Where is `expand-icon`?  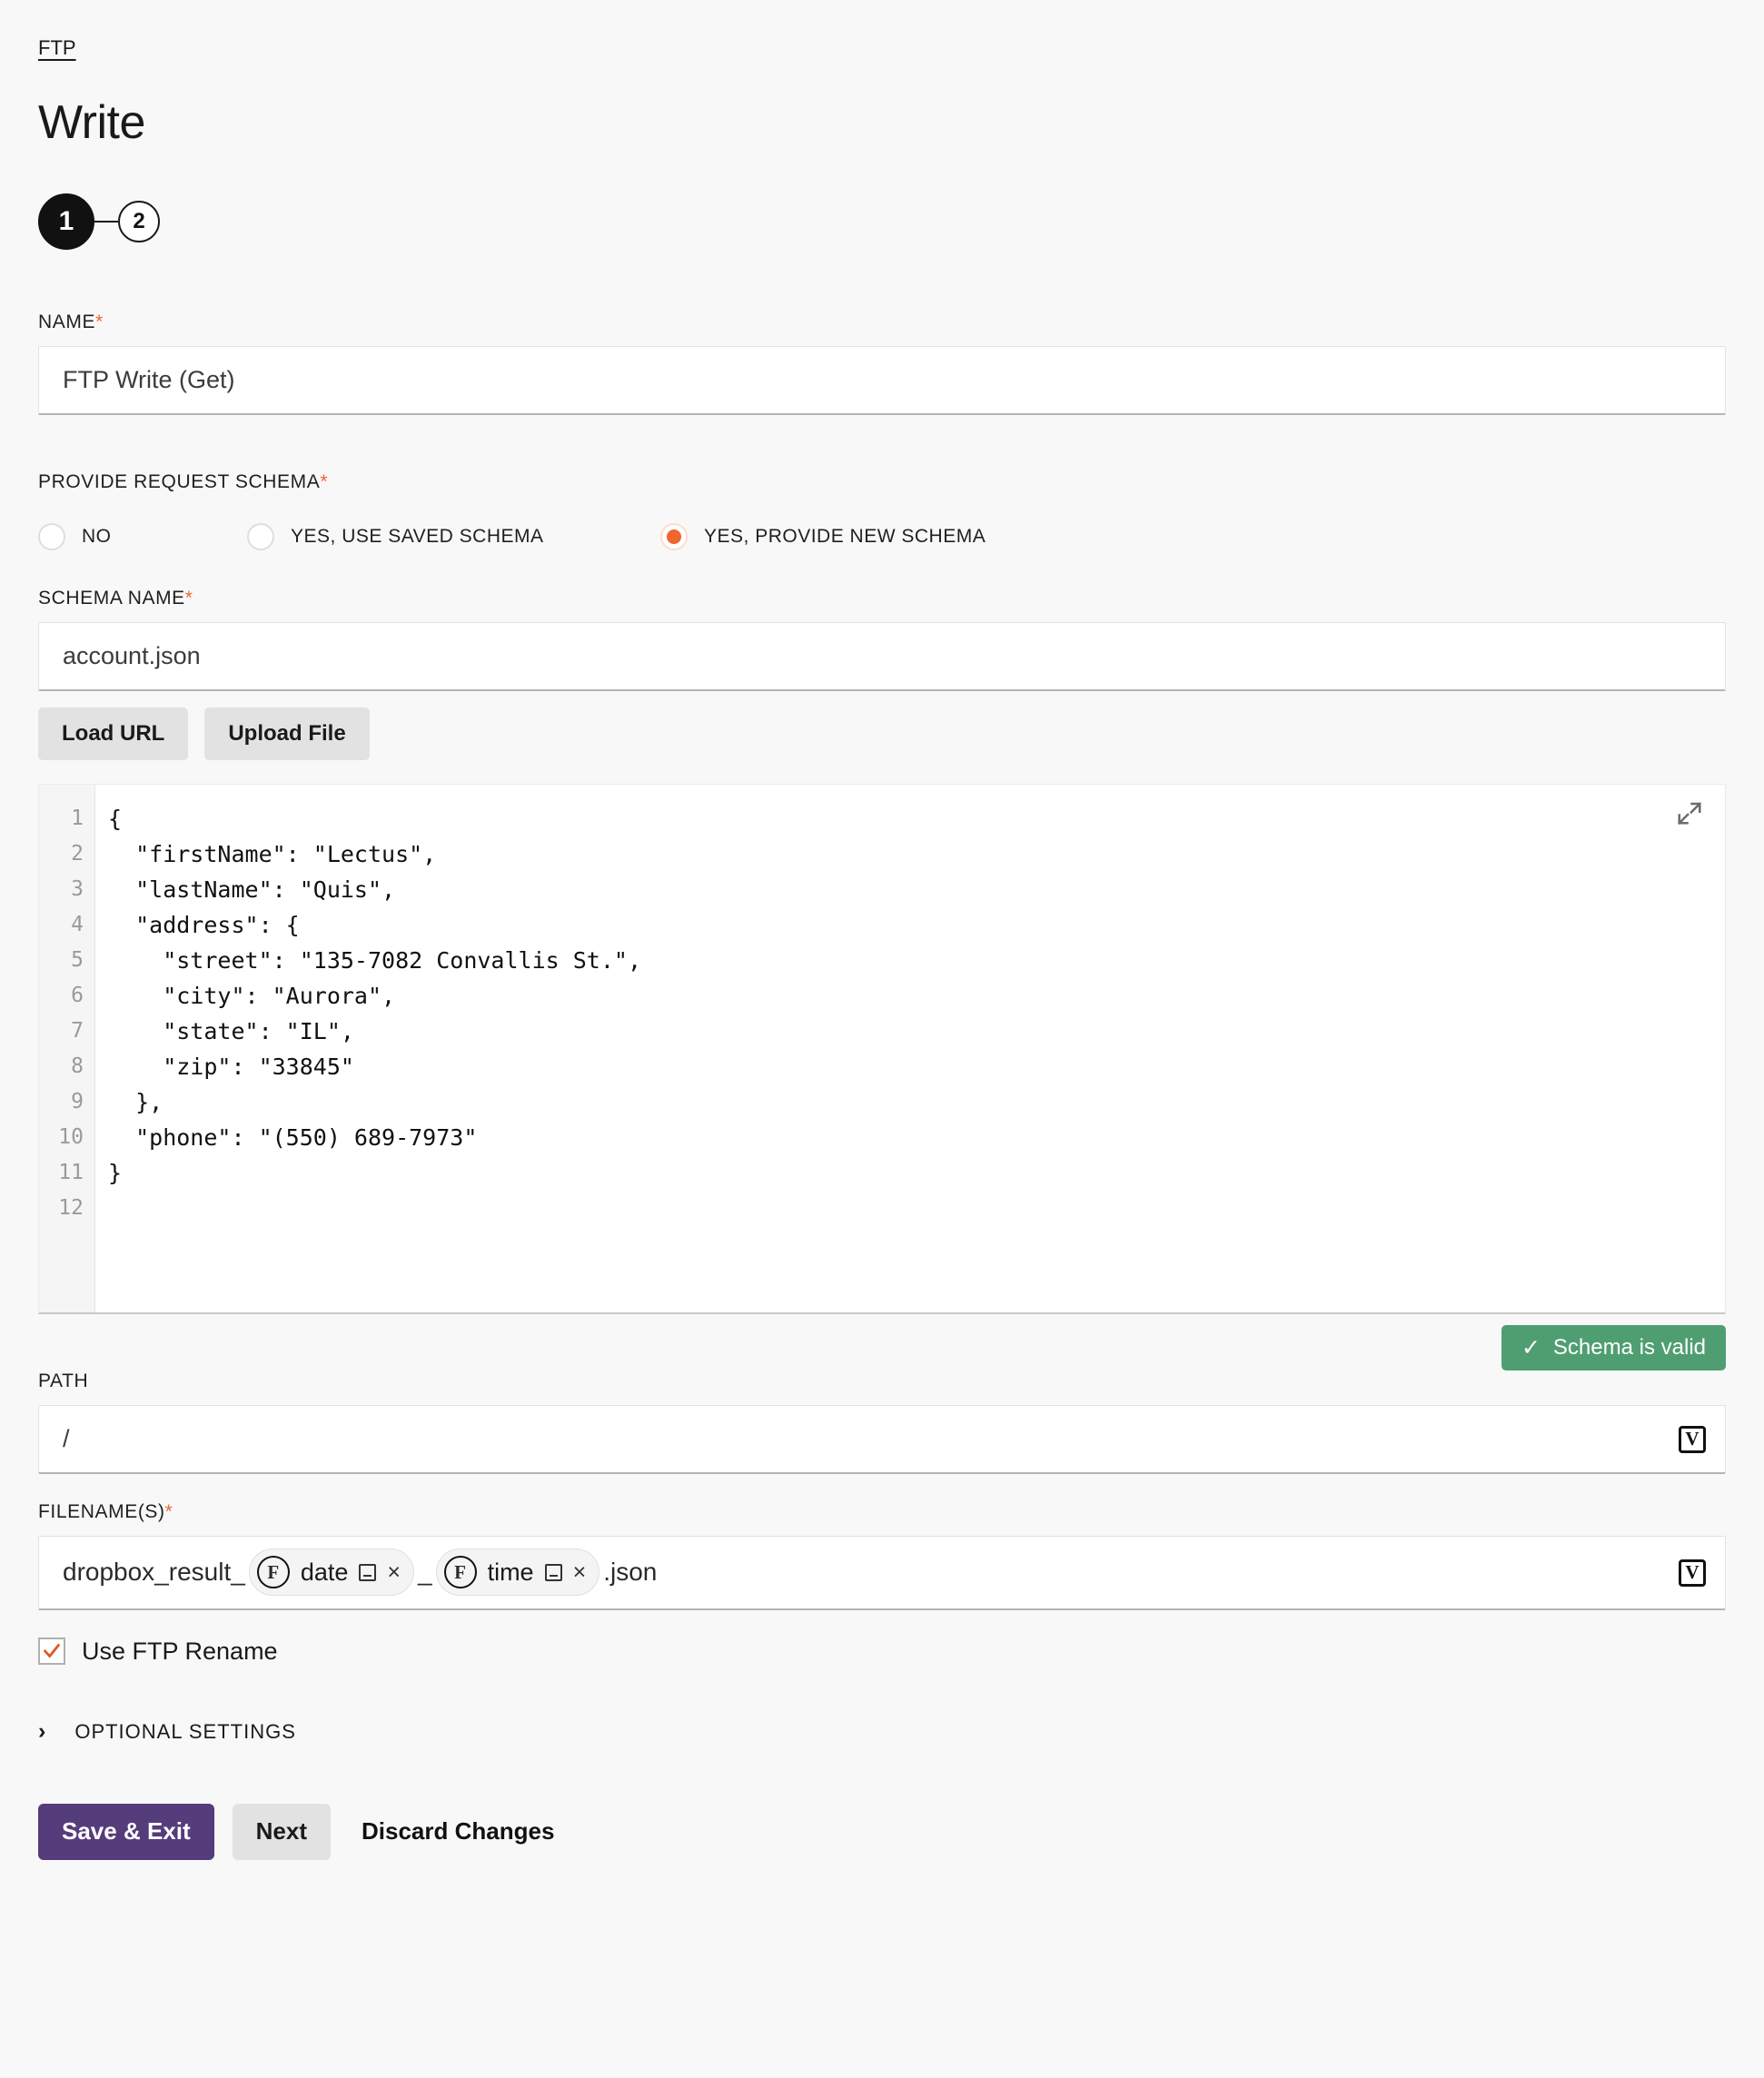
expand-icon is located at coordinates (1689, 815).